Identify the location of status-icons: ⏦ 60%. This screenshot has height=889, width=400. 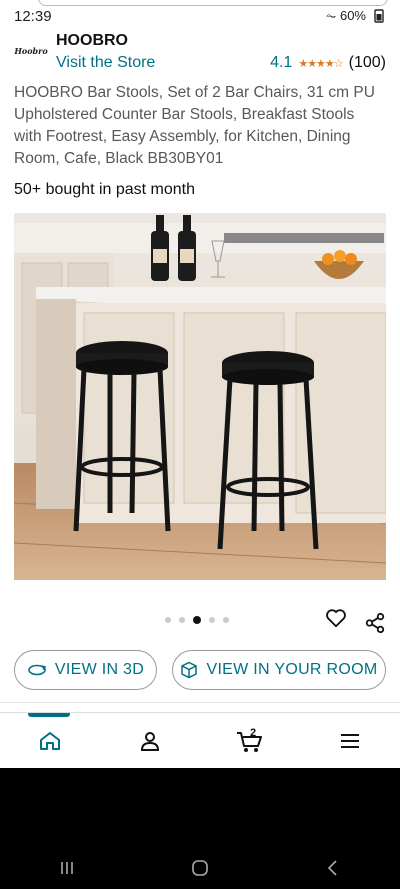
(356, 16).